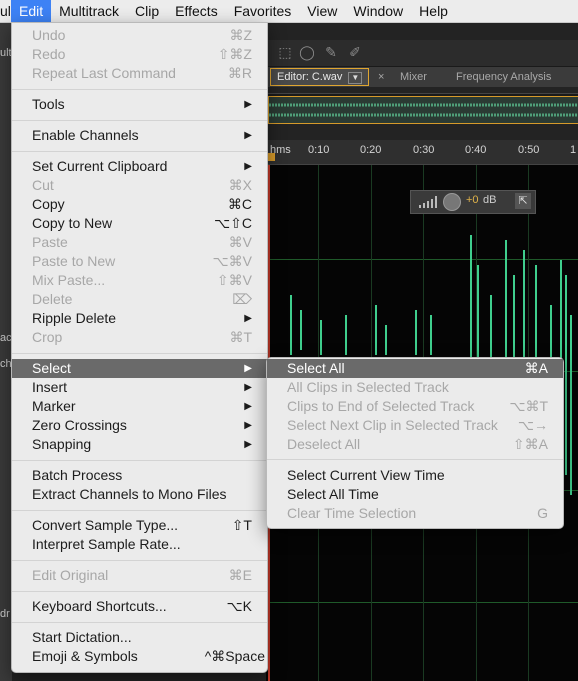 The image size is (578, 681). I want to click on overview-waveform, so click(423, 110).